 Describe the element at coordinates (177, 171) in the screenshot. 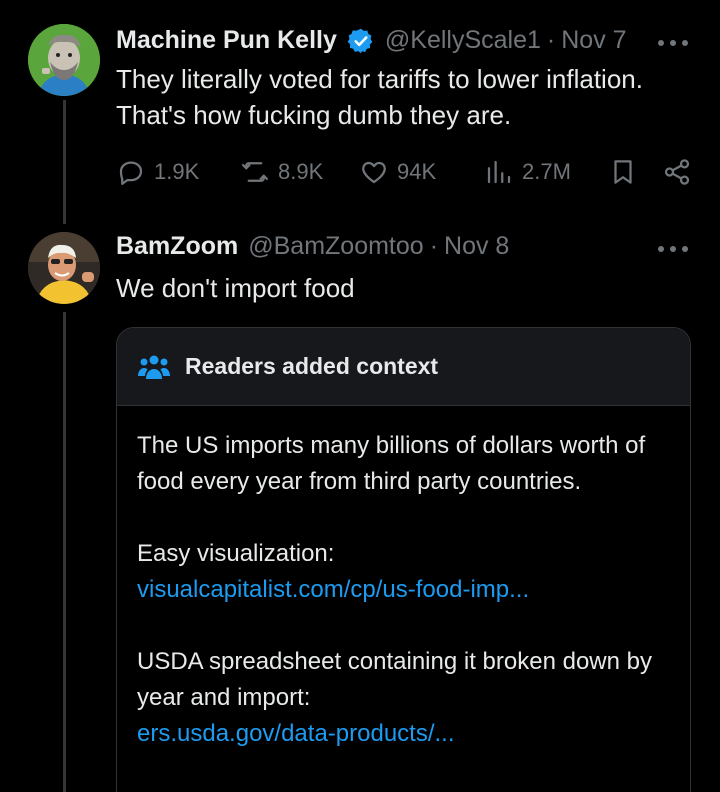

I see `reply-count: 1.9K` at that location.